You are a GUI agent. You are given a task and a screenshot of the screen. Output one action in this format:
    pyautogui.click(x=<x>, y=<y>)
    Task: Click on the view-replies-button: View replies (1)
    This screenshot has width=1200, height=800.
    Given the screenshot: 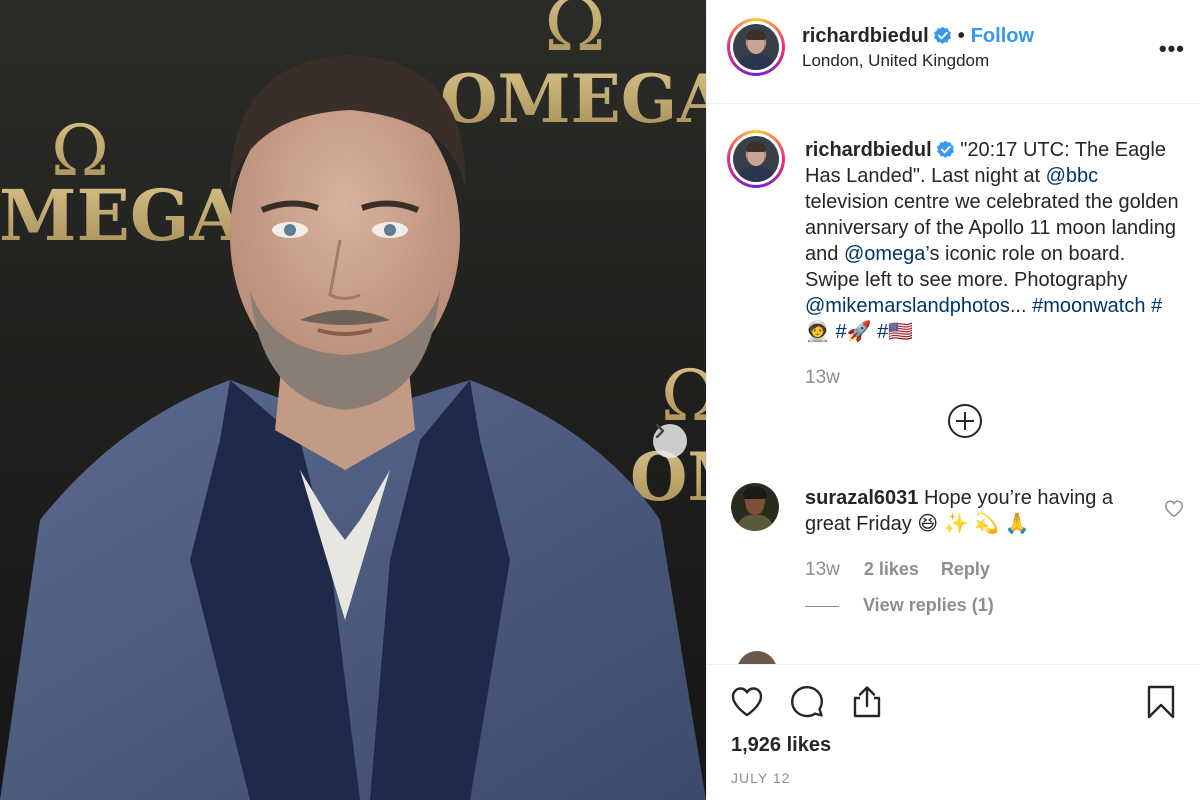 What is the action you would take?
    pyautogui.click(x=899, y=605)
    